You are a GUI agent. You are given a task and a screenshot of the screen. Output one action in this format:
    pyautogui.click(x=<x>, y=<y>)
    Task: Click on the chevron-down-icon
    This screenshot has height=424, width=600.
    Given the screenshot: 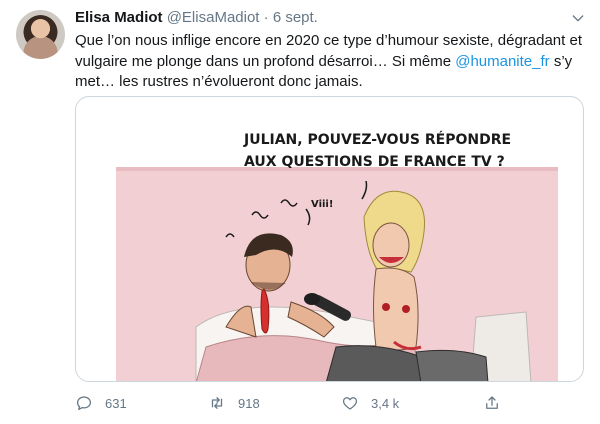 What is the action you would take?
    pyautogui.click(x=578, y=18)
    